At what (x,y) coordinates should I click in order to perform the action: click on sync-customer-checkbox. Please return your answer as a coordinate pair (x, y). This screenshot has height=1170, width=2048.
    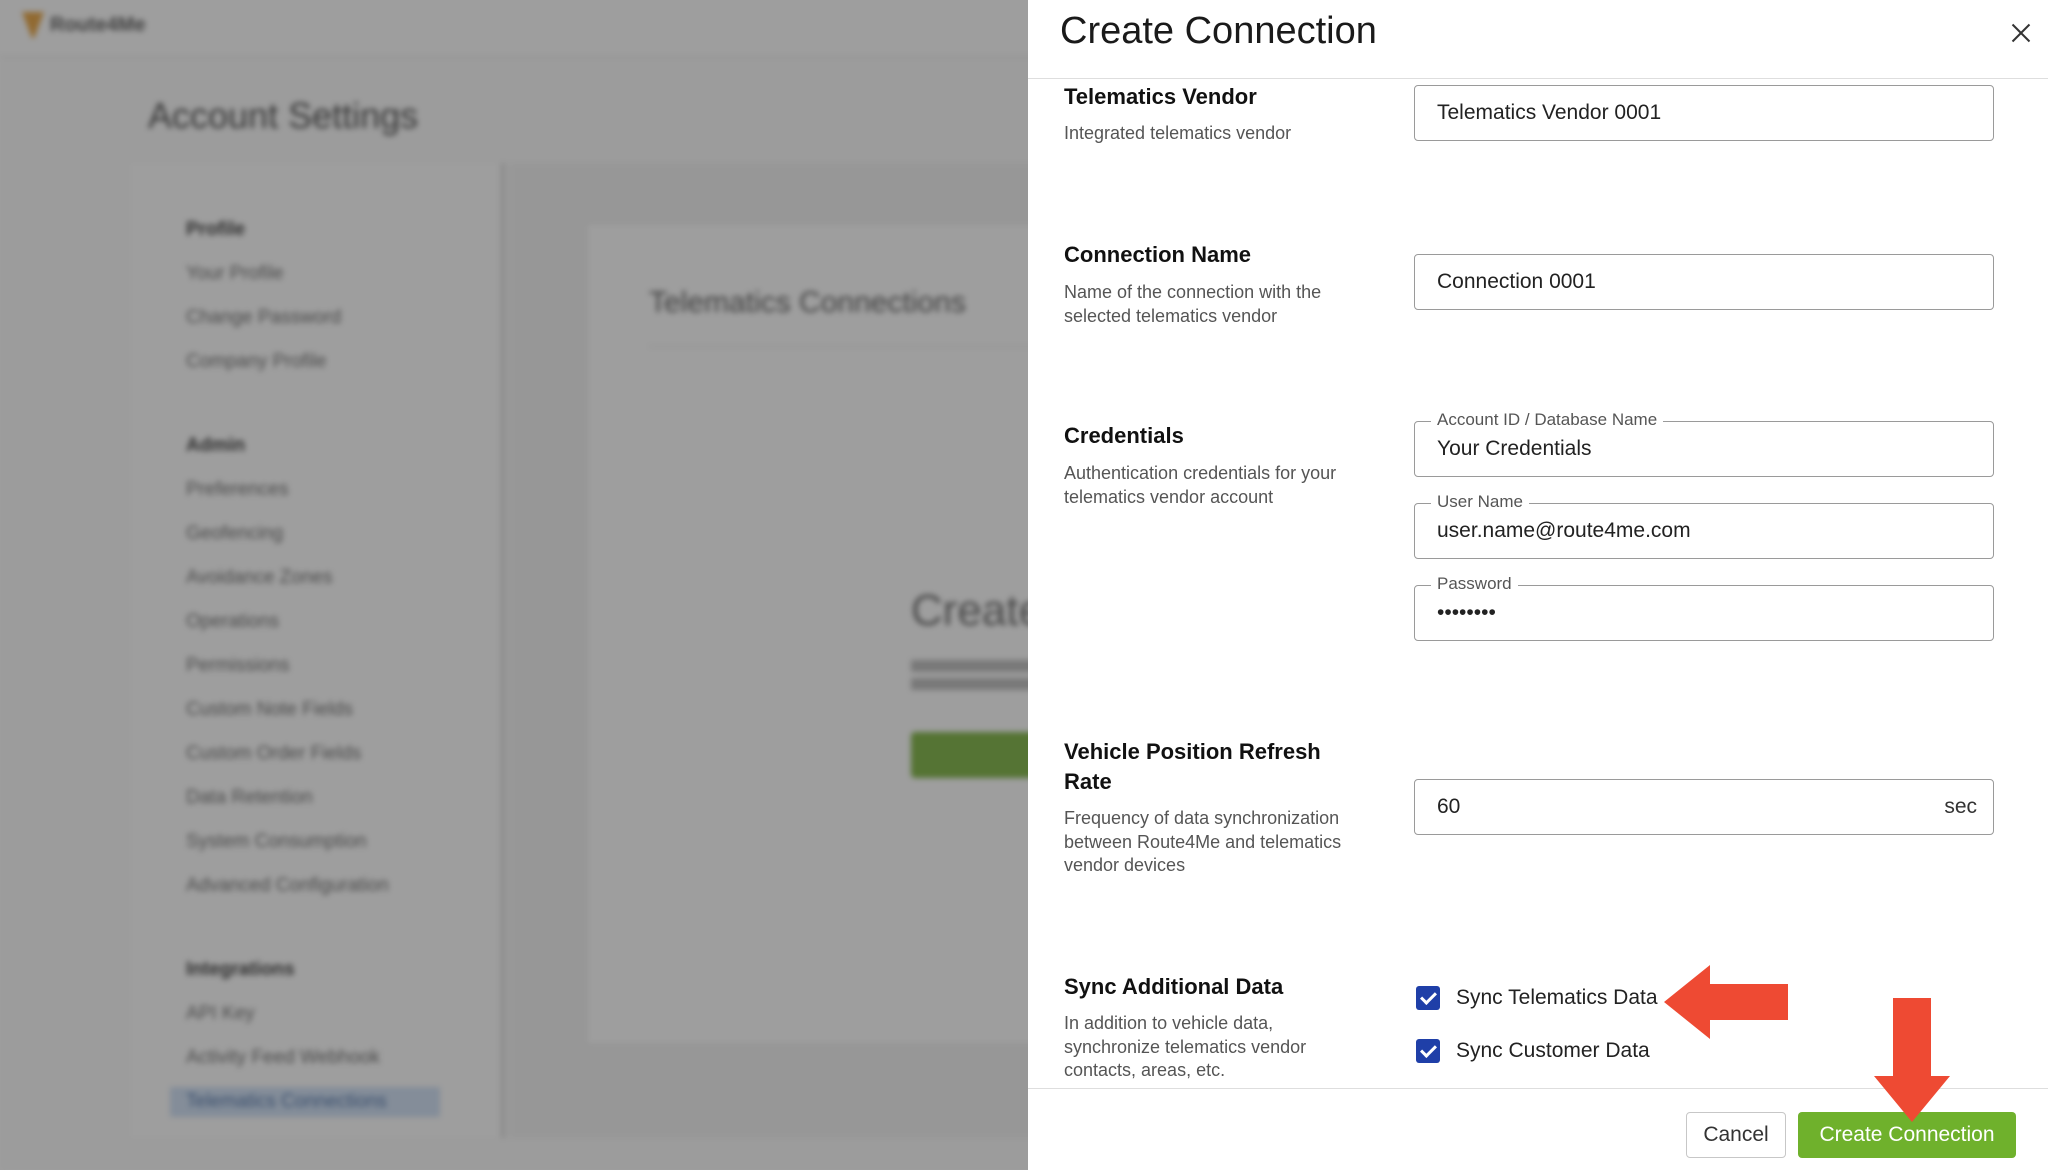
    Looking at the image, I should click on (1428, 1051).